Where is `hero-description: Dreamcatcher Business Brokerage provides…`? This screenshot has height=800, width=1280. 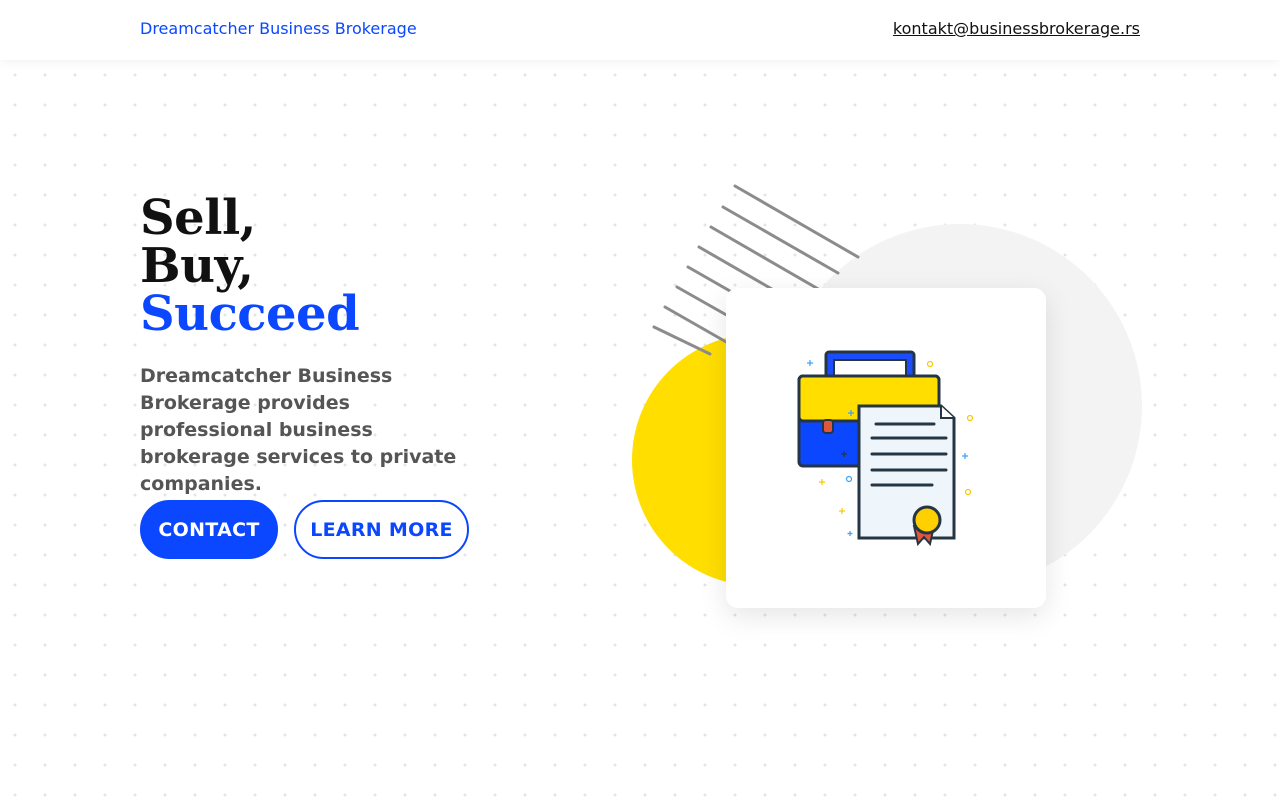 hero-description: Dreamcatcher Business Brokerage provides… is located at coordinates (298, 430).